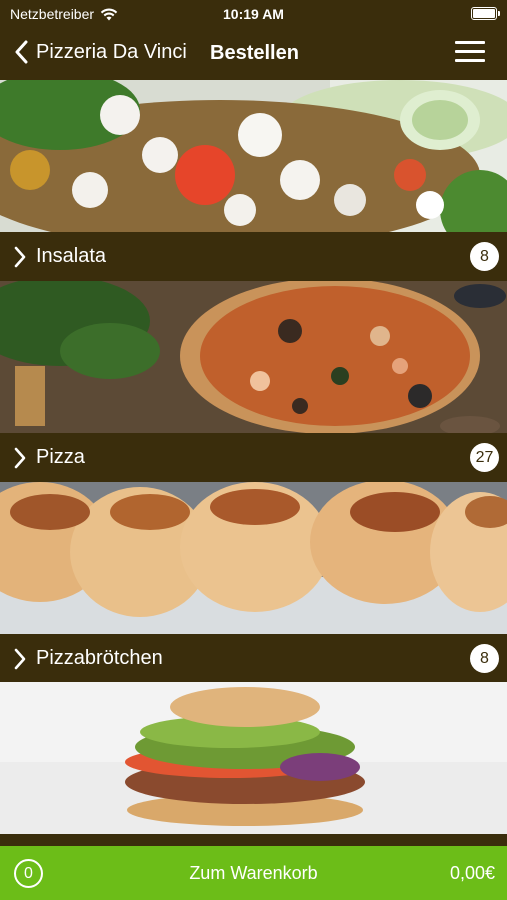  Describe the element at coordinates (253, 256) in the screenshot. I see `category-bar: Insalata 8` at that location.